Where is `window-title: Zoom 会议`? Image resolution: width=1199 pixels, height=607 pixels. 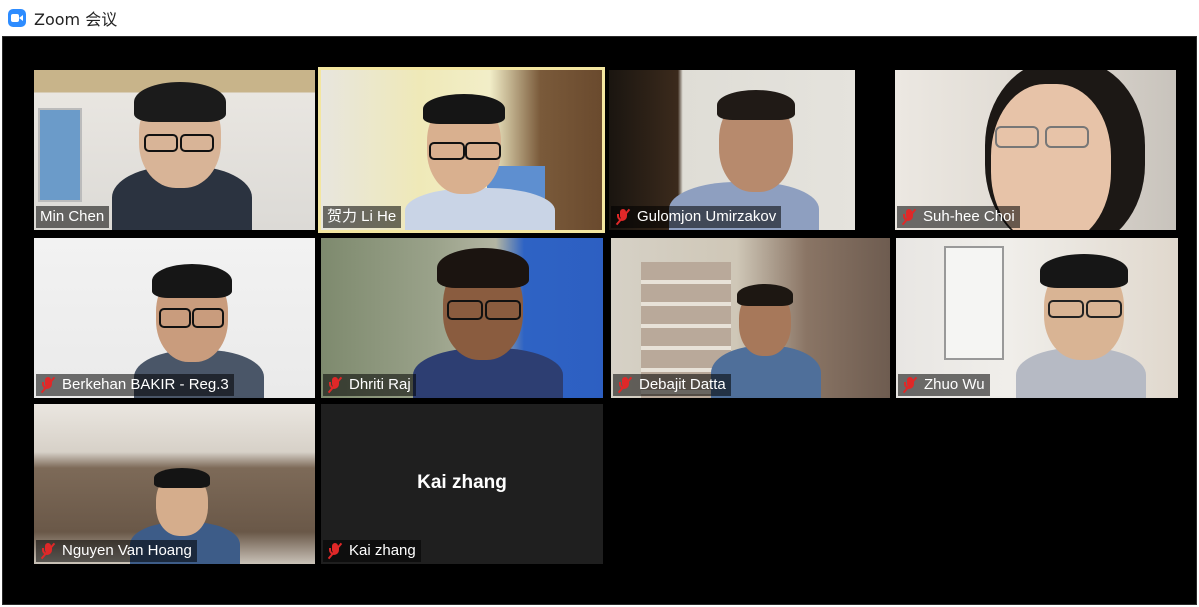 window-title: Zoom 会议 is located at coordinates (76, 19).